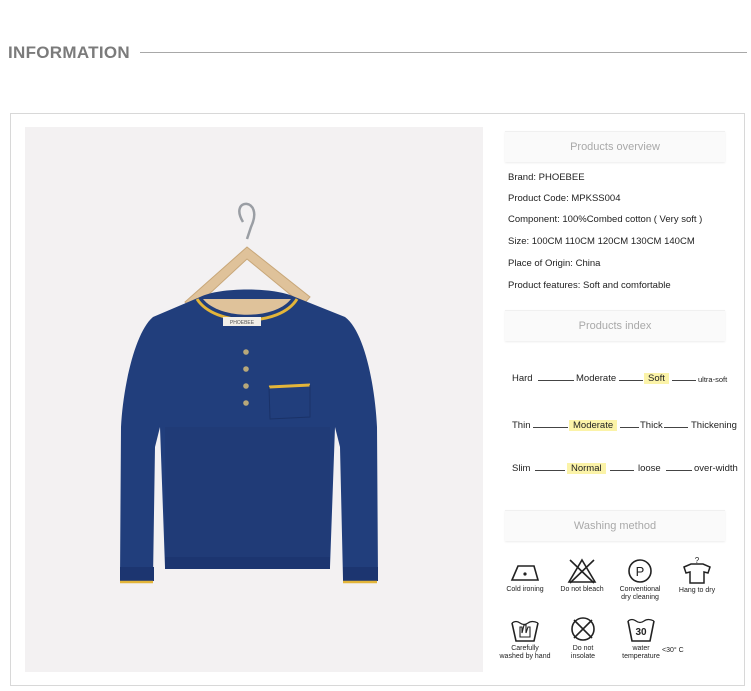  I want to click on products-index-header: Products index, so click(615, 325).